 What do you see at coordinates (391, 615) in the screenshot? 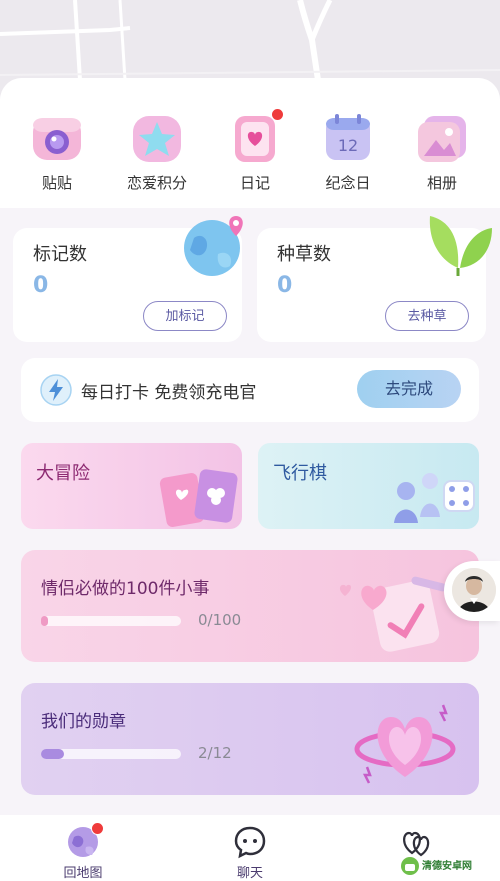
I see `checklist-heart-icon` at bounding box center [391, 615].